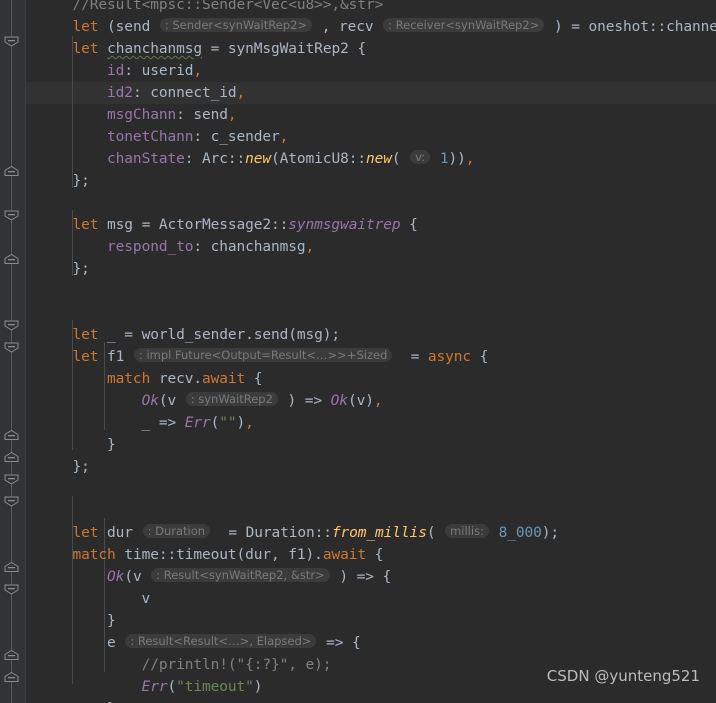 Image resolution: width=716 pixels, height=703 pixels. I want to click on code-token: : c_sender, so click(236, 137).